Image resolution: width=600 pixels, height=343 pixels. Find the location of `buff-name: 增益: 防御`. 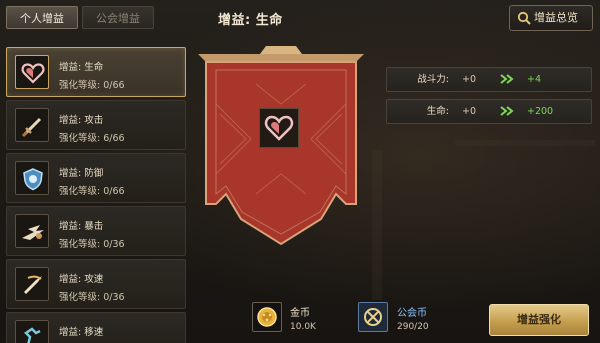

buff-name: 增益: 防御 is located at coordinates (81, 173).